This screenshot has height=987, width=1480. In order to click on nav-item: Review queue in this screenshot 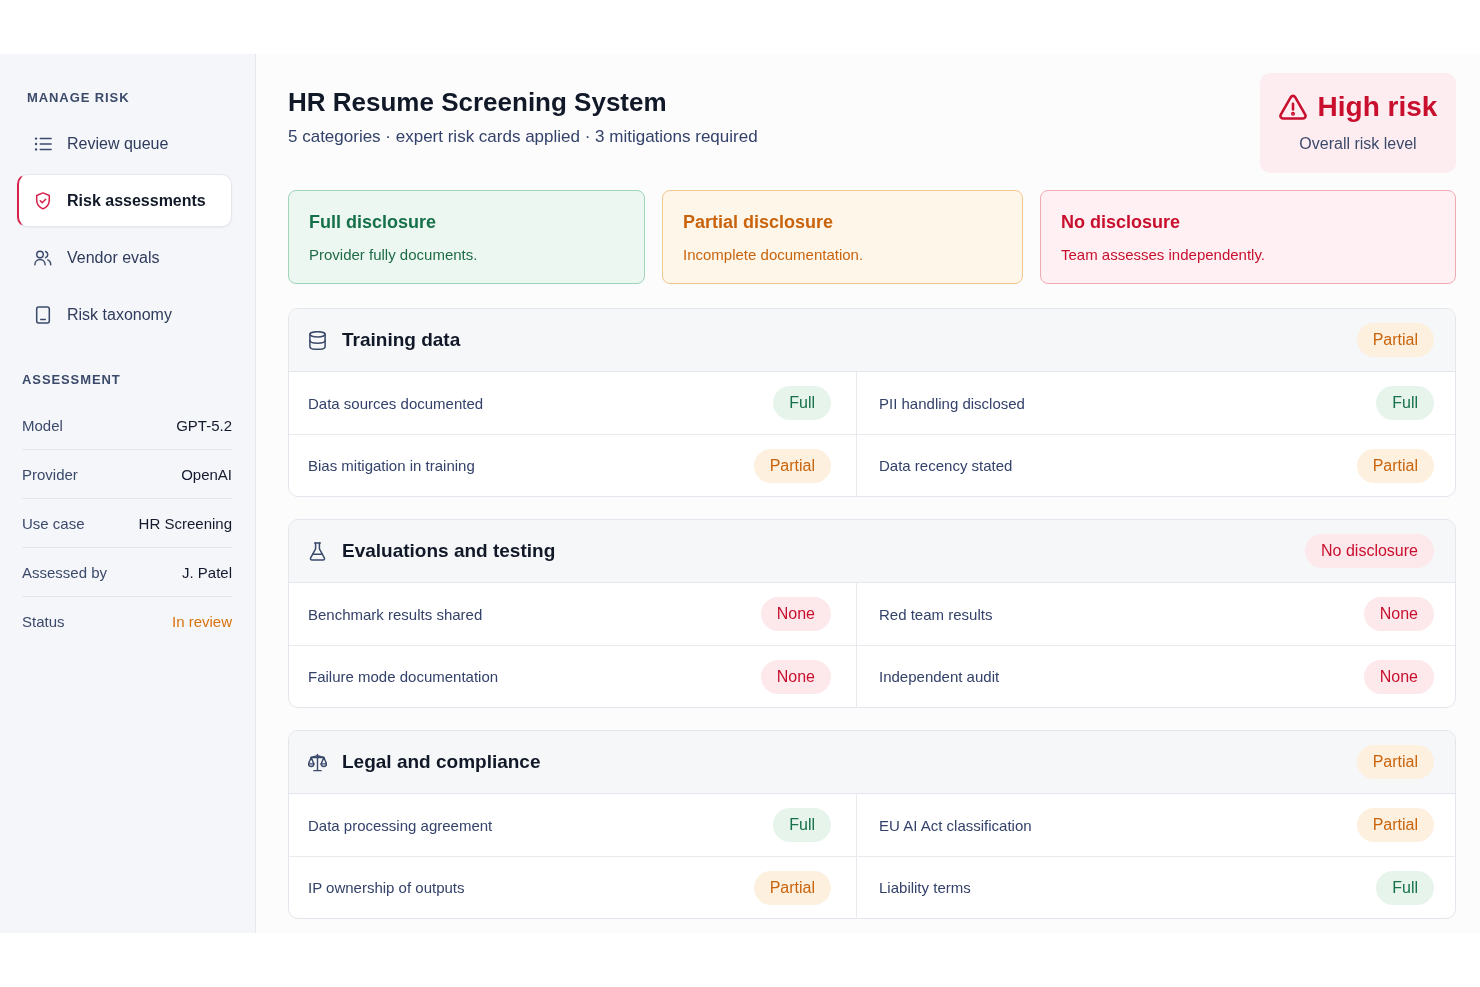, I will do `click(124, 143)`.